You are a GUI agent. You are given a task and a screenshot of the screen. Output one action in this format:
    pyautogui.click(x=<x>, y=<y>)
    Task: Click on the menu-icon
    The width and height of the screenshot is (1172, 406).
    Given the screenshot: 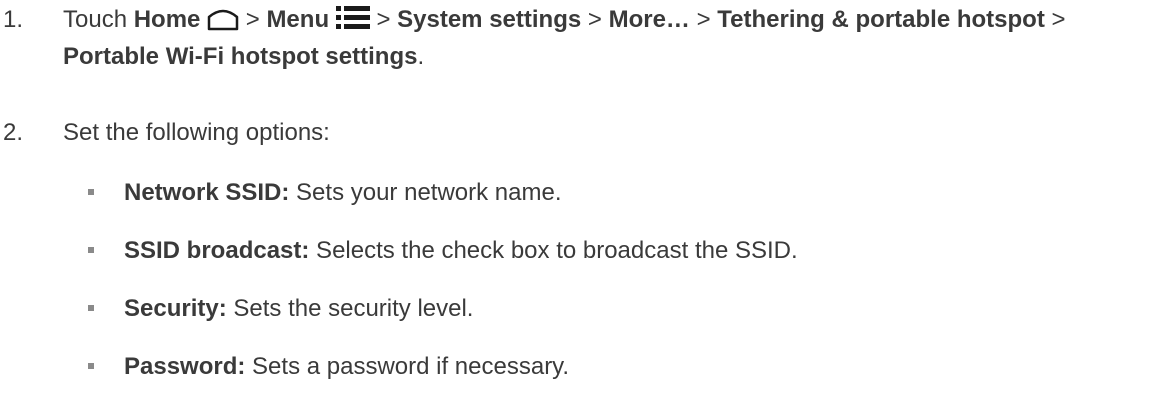 What is the action you would take?
    pyautogui.click(x=352, y=22)
    